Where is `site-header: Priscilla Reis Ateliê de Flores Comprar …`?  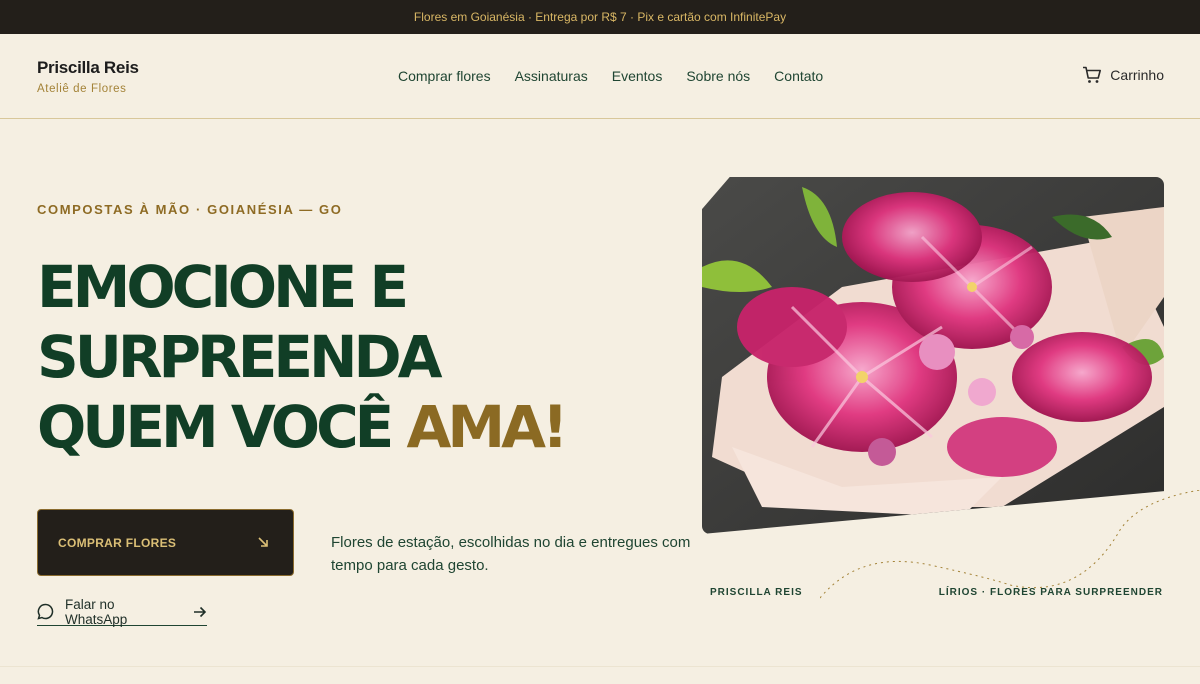 site-header: Priscilla Reis Ateliê de Flores Comprar … is located at coordinates (600, 76).